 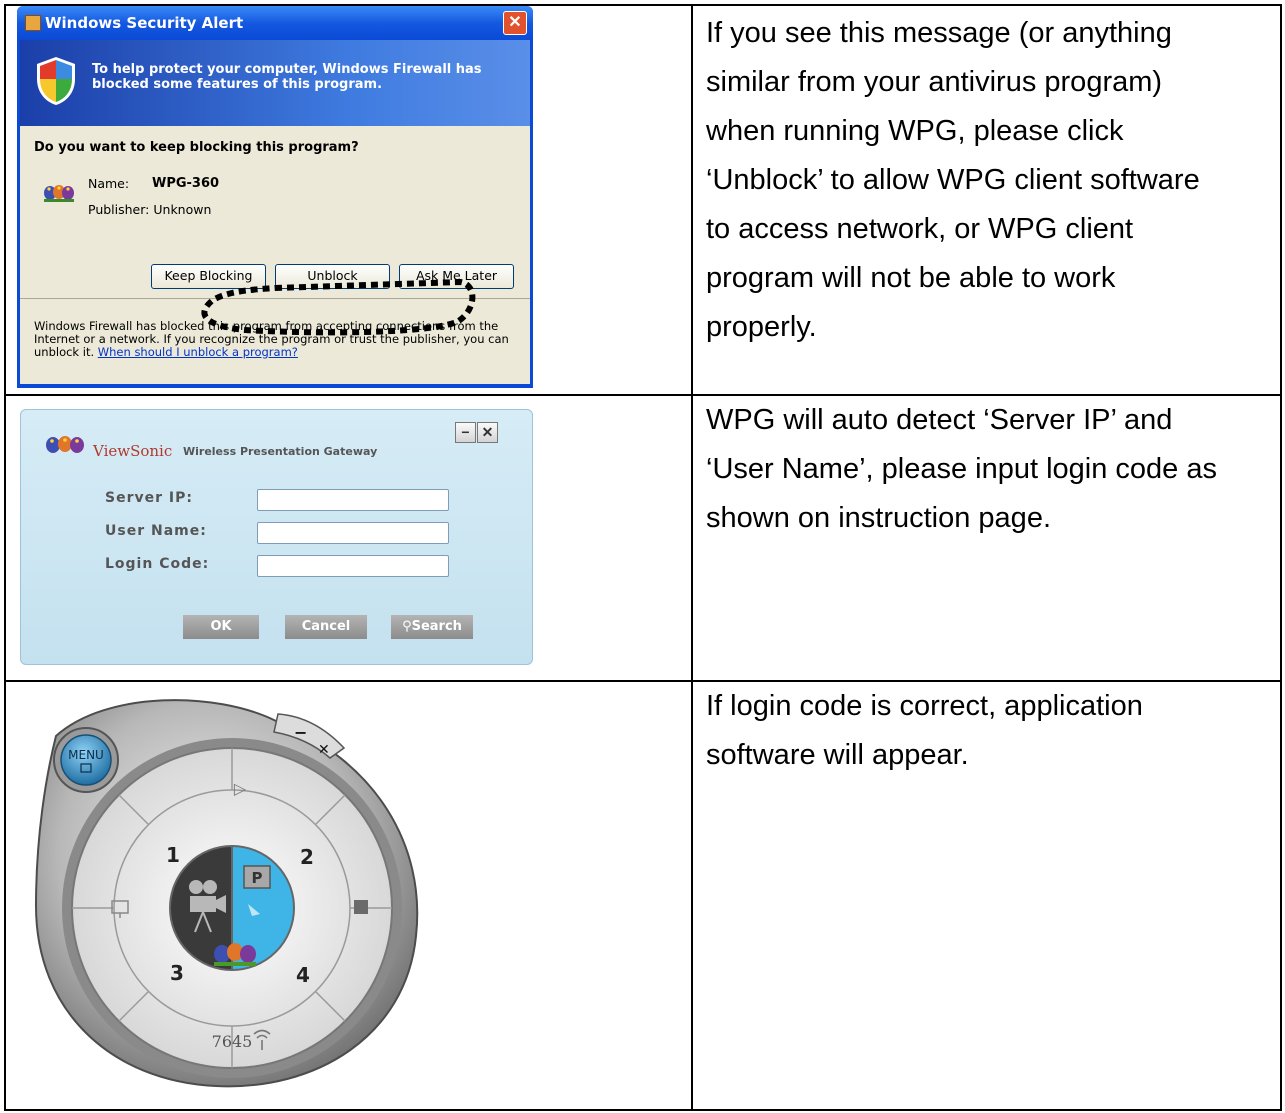 What do you see at coordinates (643, 1110) in the screenshot?
I see `table-border-bottom` at bounding box center [643, 1110].